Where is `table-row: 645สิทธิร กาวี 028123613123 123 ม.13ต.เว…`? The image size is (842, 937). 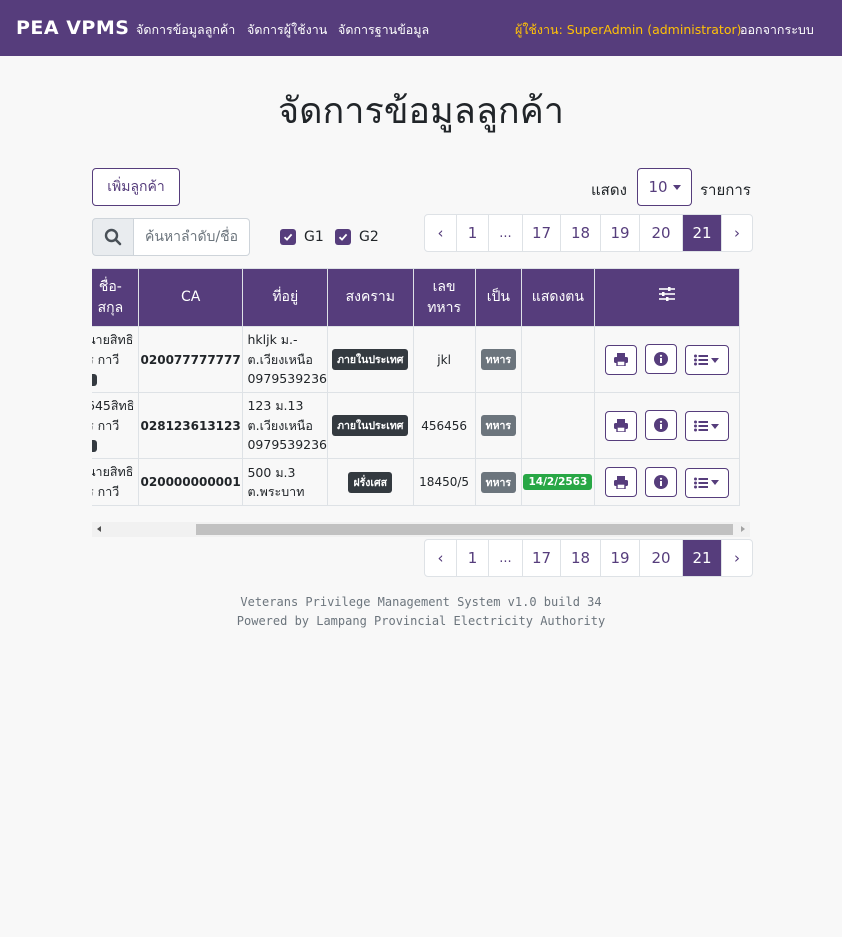 table-row: 645สิทธิร กาวี 028123613123 123 ม.13ต.เว… is located at coordinates (416, 425).